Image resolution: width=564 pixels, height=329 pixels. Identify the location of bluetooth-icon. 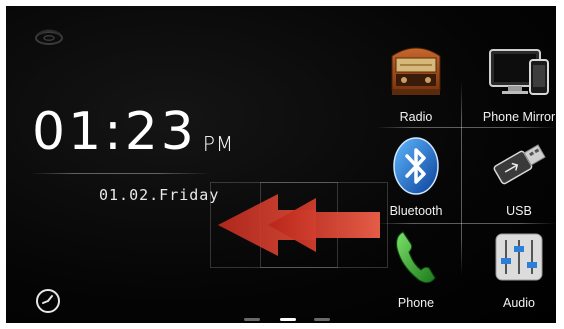
(416, 166).